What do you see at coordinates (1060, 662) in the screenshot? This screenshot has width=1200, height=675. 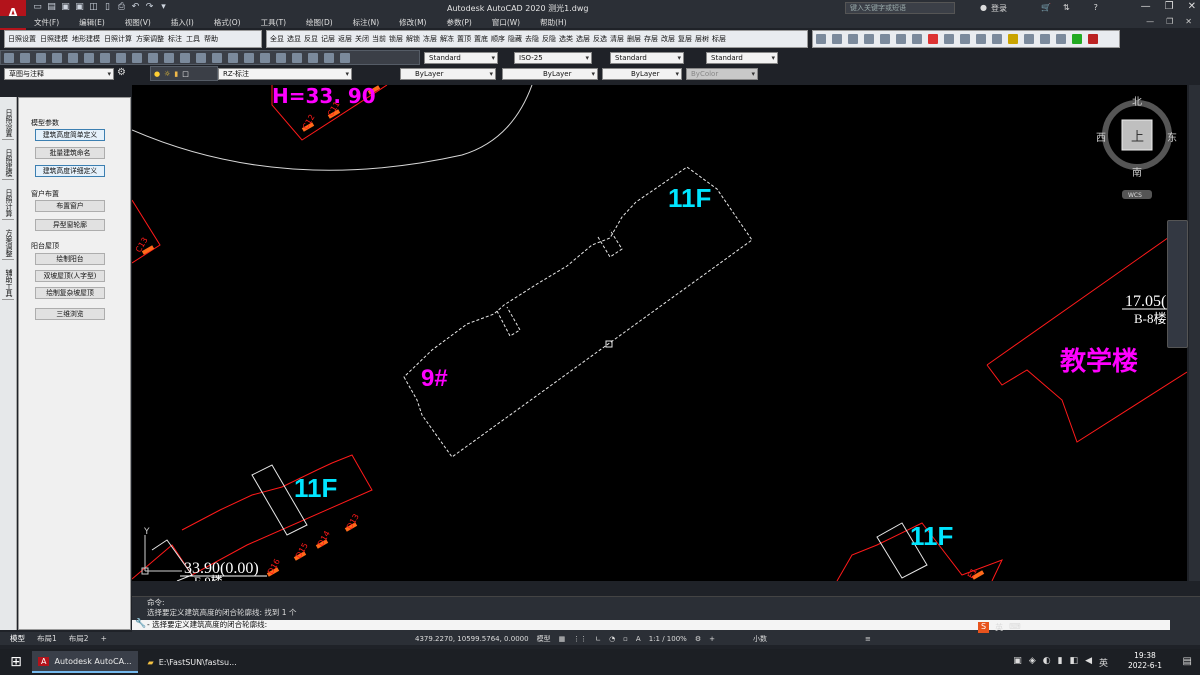 I see `battery-icon: ▮` at bounding box center [1060, 662].